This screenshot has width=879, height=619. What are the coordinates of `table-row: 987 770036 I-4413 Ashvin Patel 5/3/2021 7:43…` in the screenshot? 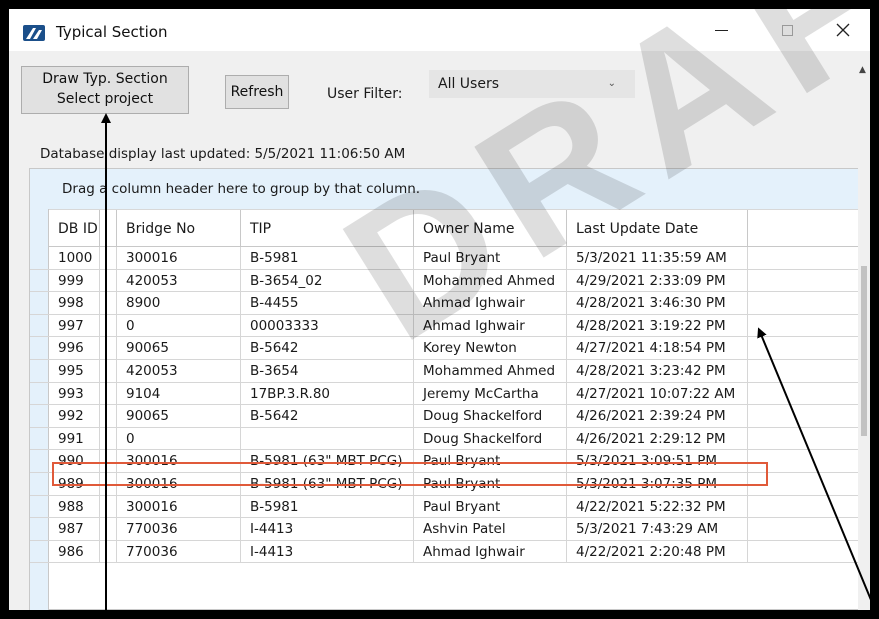 It's located at (444, 529).